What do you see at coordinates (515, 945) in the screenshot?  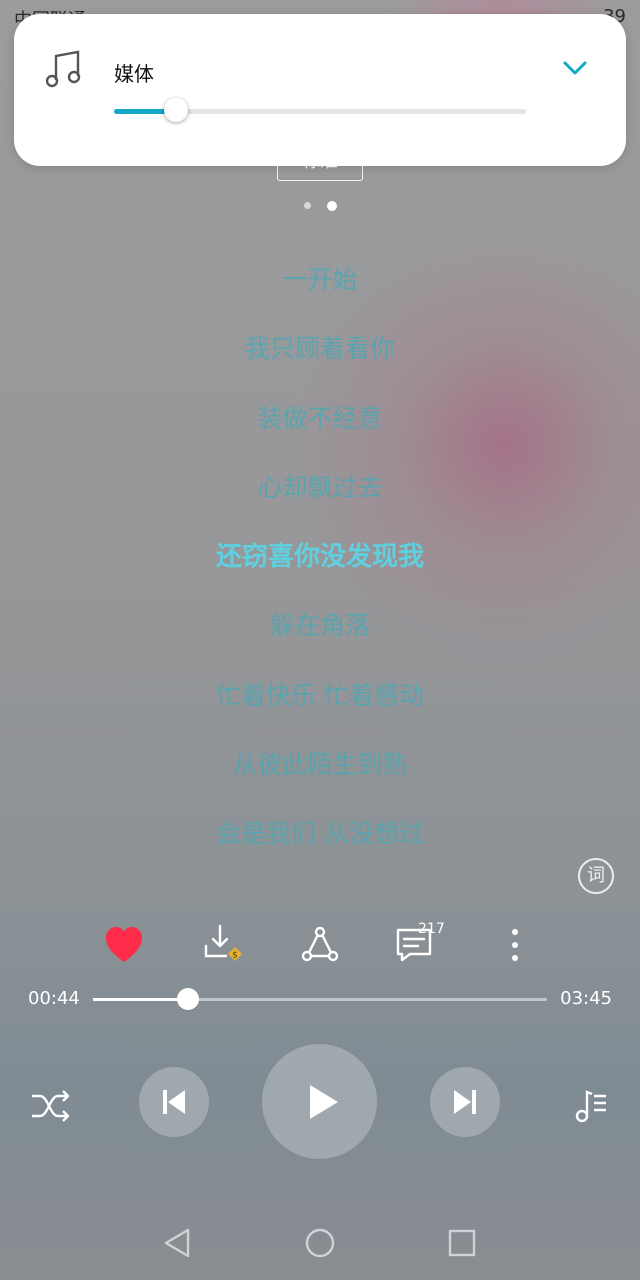 I see `more-icon` at bounding box center [515, 945].